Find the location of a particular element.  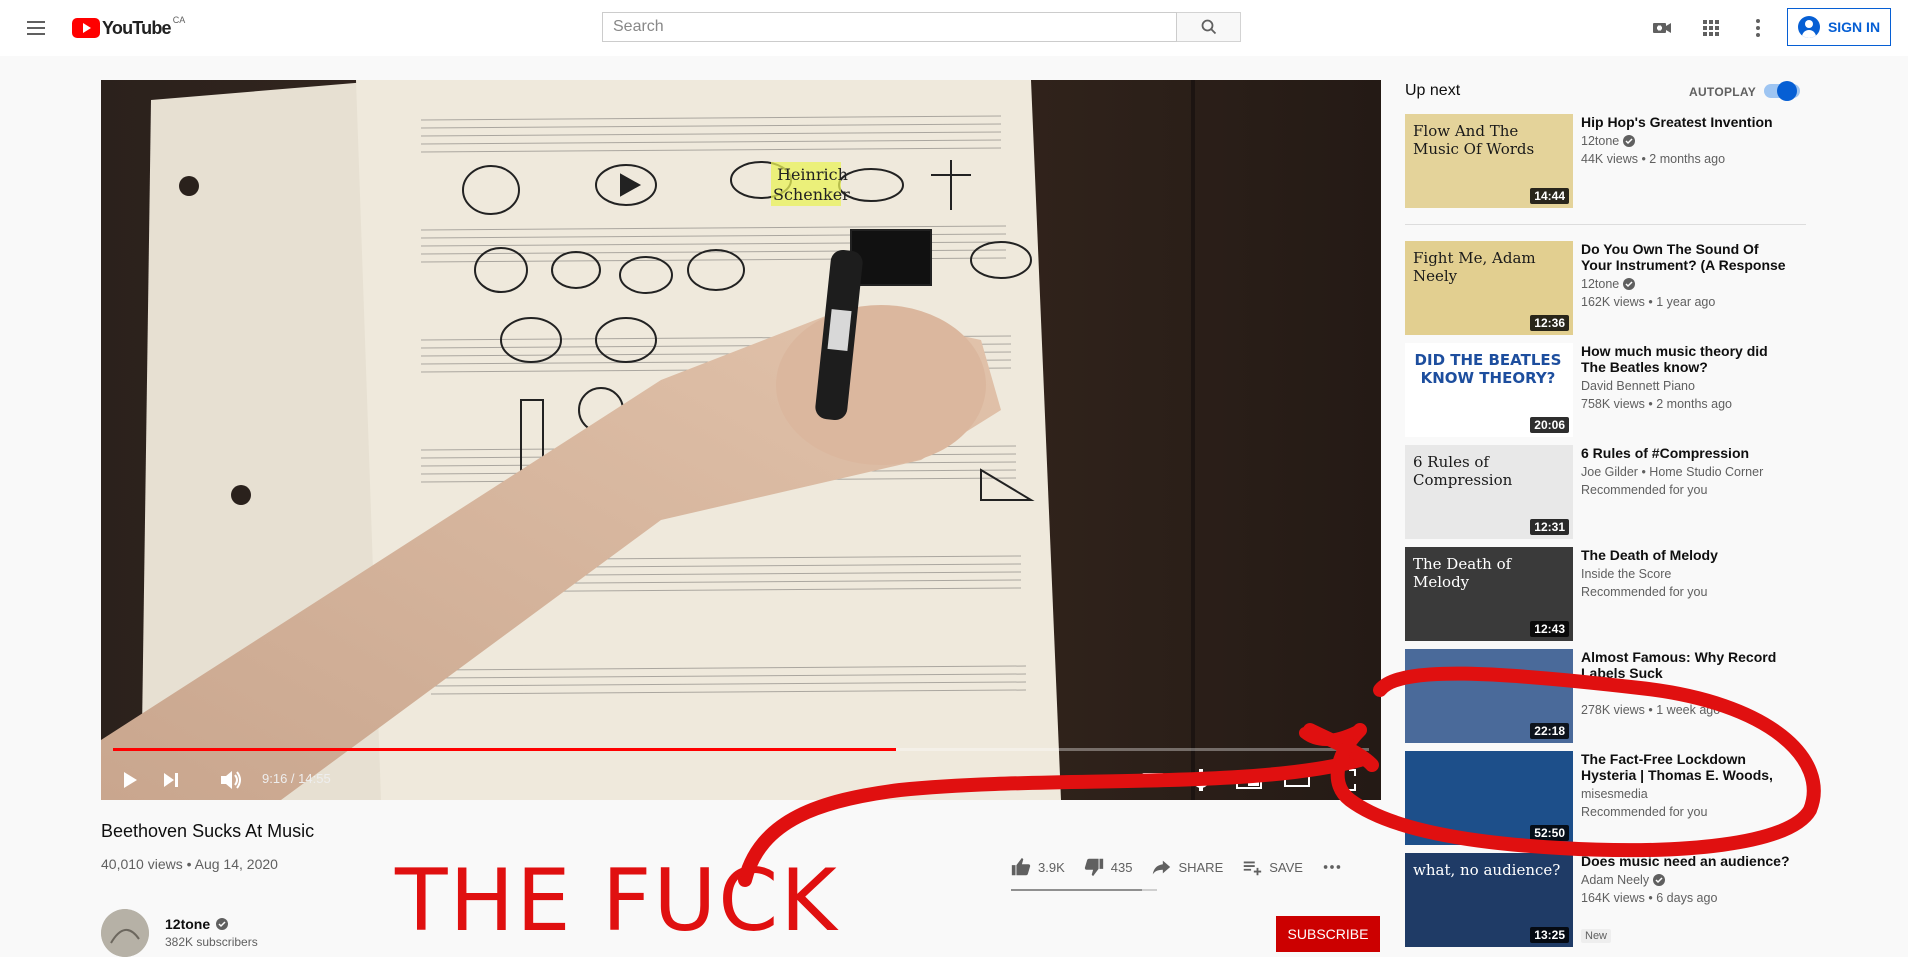

masthead: YouTube CA SIGN IN is located at coordinates (954, 28).